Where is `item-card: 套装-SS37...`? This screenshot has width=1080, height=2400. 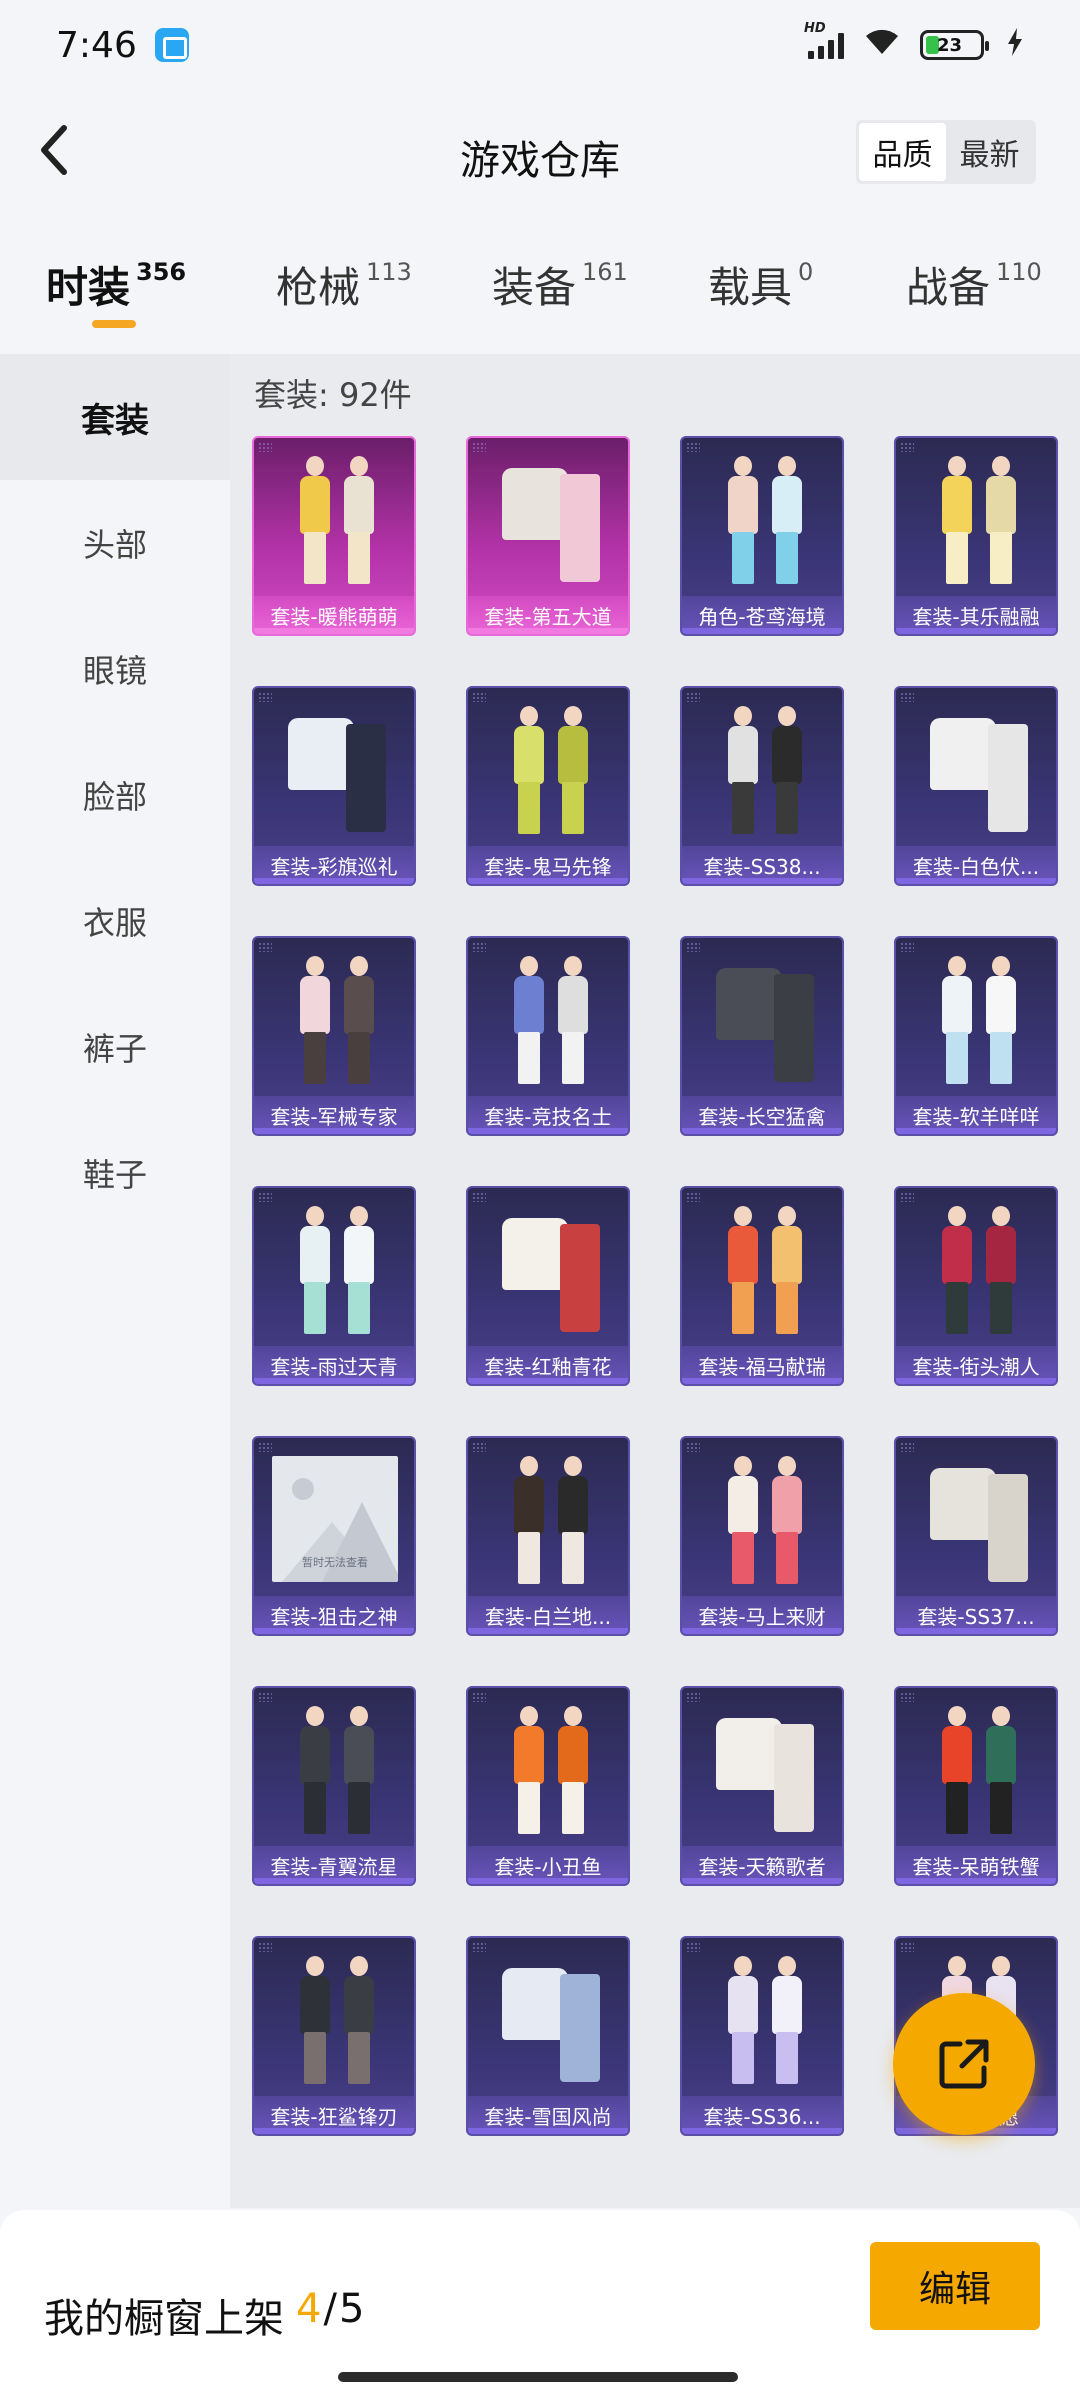
item-card: 套装-SS37... is located at coordinates (976, 1536).